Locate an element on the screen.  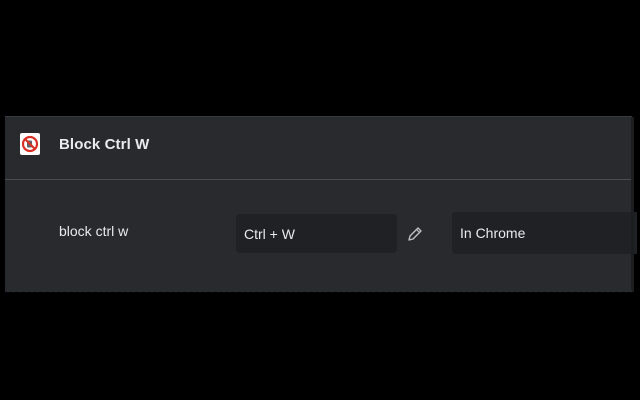
extension-icon is located at coordinates (30, 144).